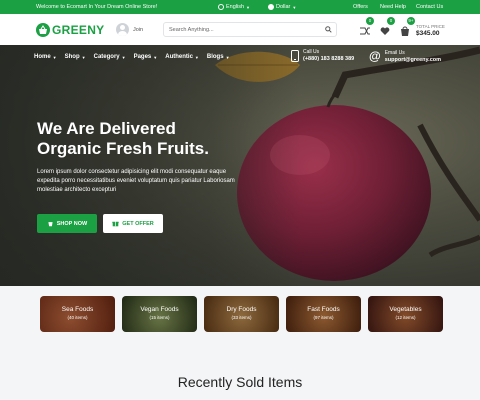 This screenshot has height=400, width=480. What do you see at coordinates (123, 148) in the screenshot?
I see `hero-title-line: Organic Fresh Fruits.` at bounding box center [123, 148].